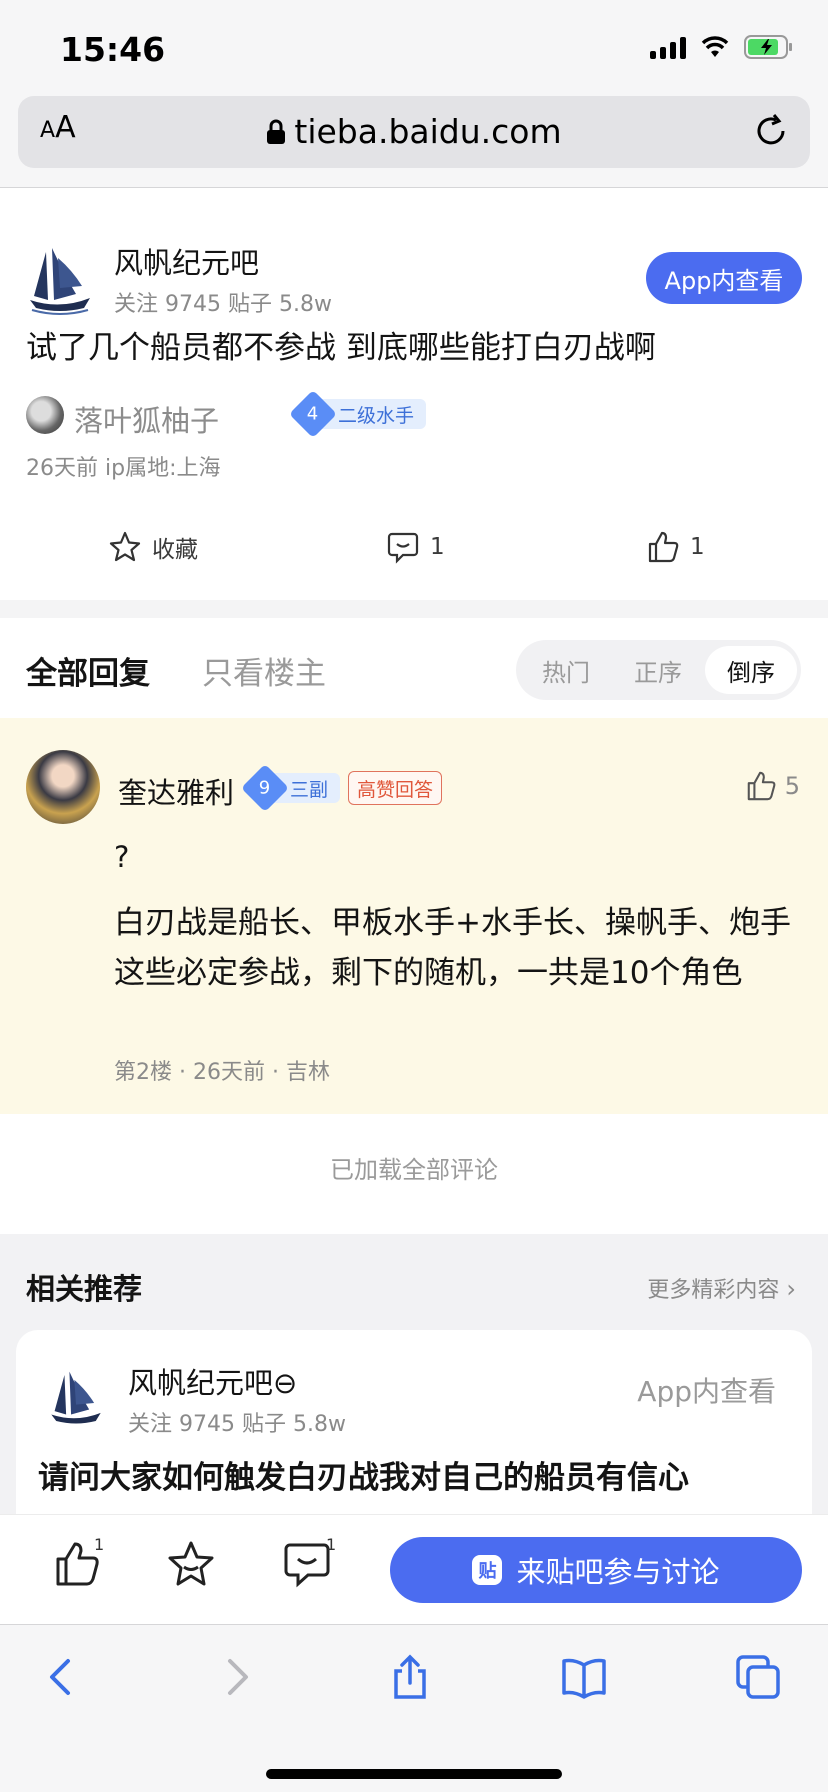 This screenshot has height=1792, width=828. Describe the element at coordinates (122, 857) in the screenshot. I see `reply-text-line: ?` at that location.